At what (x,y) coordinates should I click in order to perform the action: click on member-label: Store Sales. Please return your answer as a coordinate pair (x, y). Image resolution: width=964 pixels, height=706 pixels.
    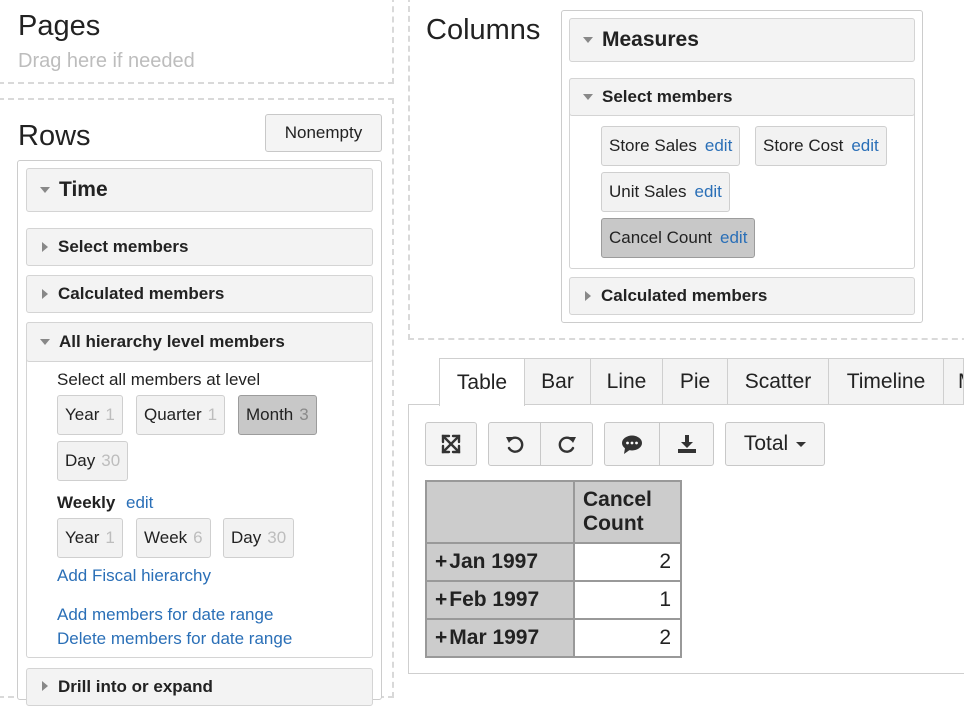
    Looking at the image, I should click on (653, 145).